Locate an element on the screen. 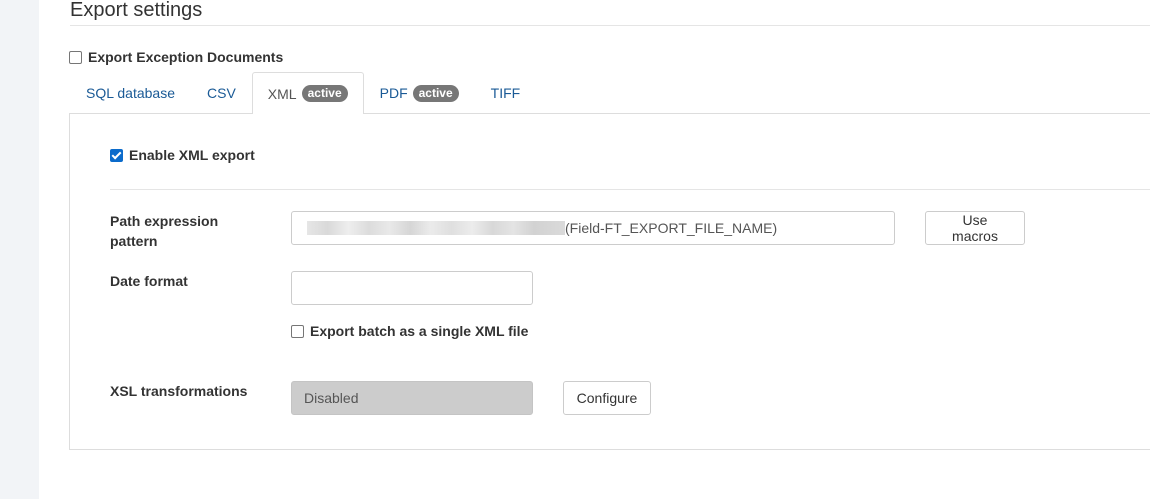 The image size is (1150, 499). configure-button: Configure is located at coordinates (607, 398).